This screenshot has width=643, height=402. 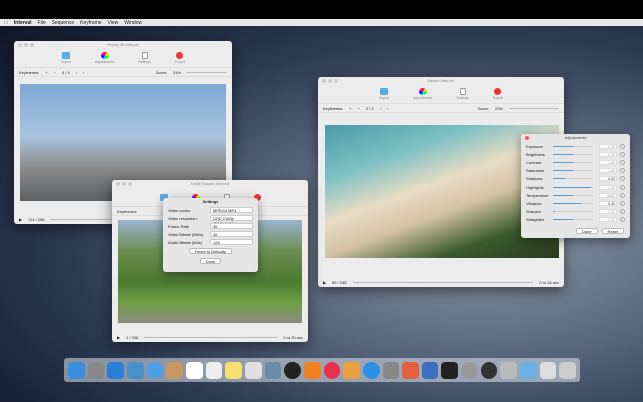 I want to click on itunes-icon, so click(x=332, y=370).